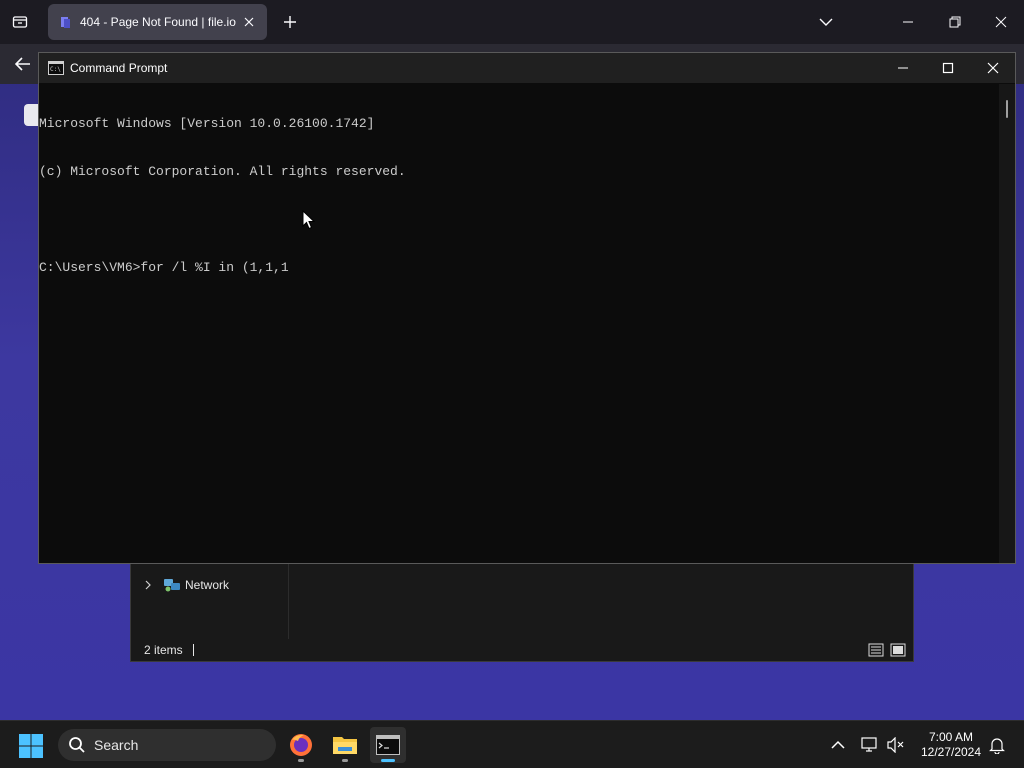 This screenshot has width=1024, height=768. What do you see at coordinates (167, 745) in the screenshot?
I see `taskbar-search: Search` at bounding box center [167, 745].